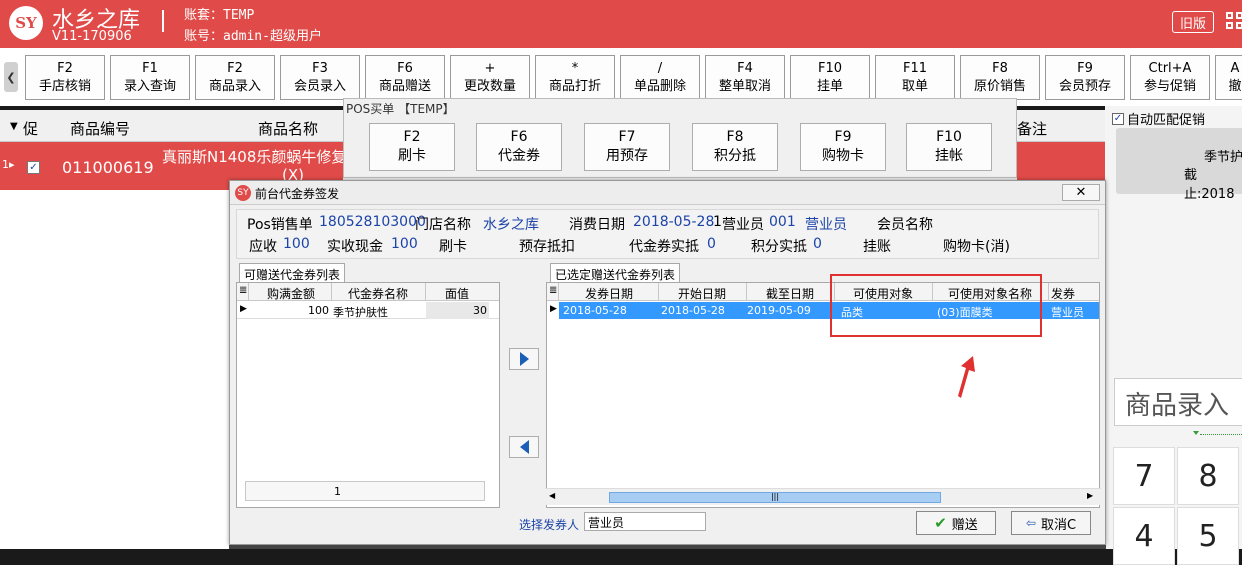 This screenshot has width=1242, height=565. Describe the element at coordinates (92, 36) in the screenshot. I see `app-version: V11-170906` at that location.